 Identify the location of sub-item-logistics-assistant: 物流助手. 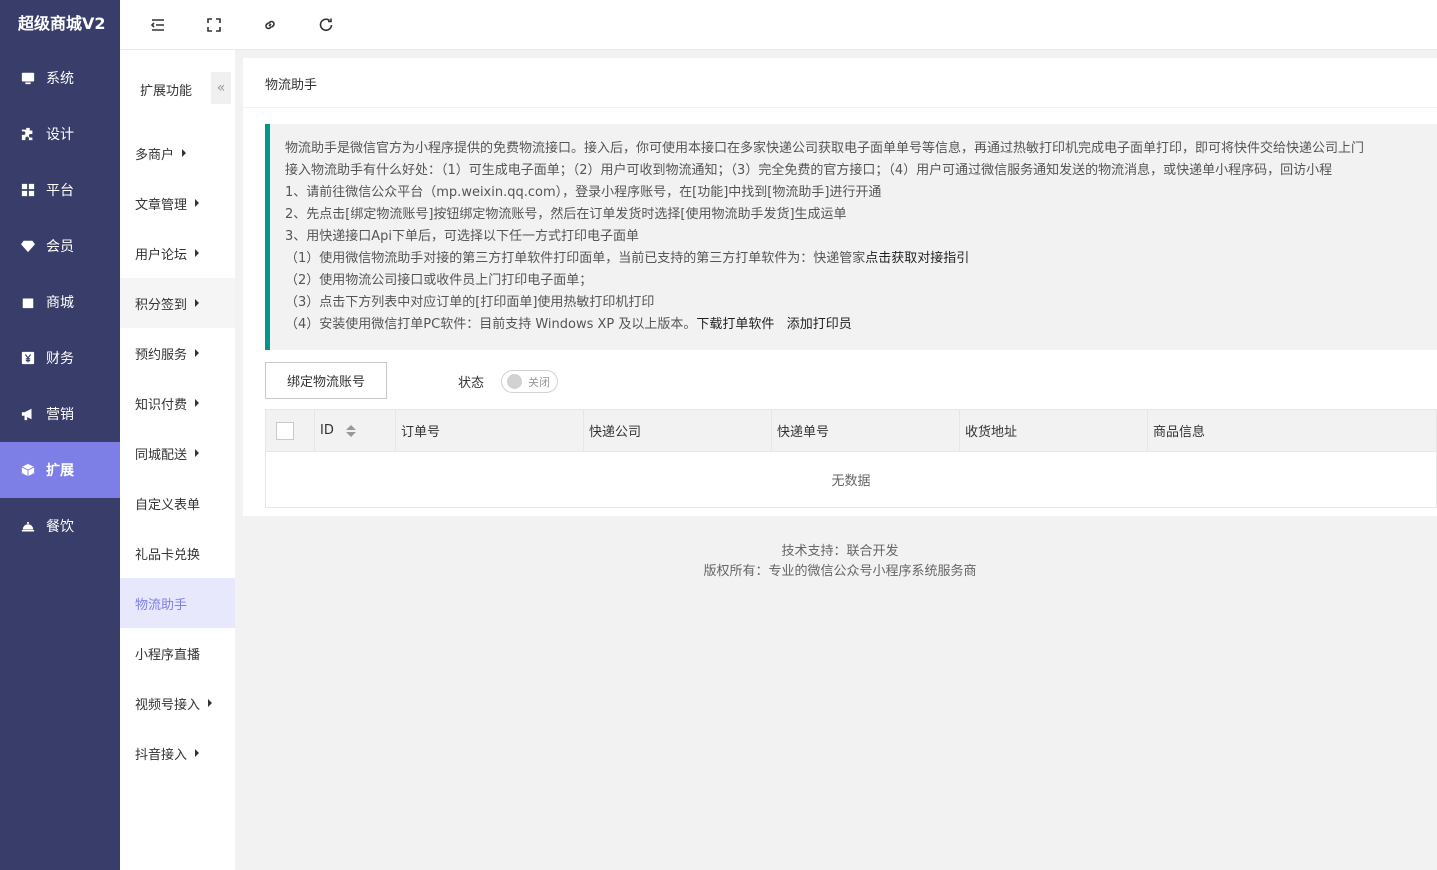
(177, 603).